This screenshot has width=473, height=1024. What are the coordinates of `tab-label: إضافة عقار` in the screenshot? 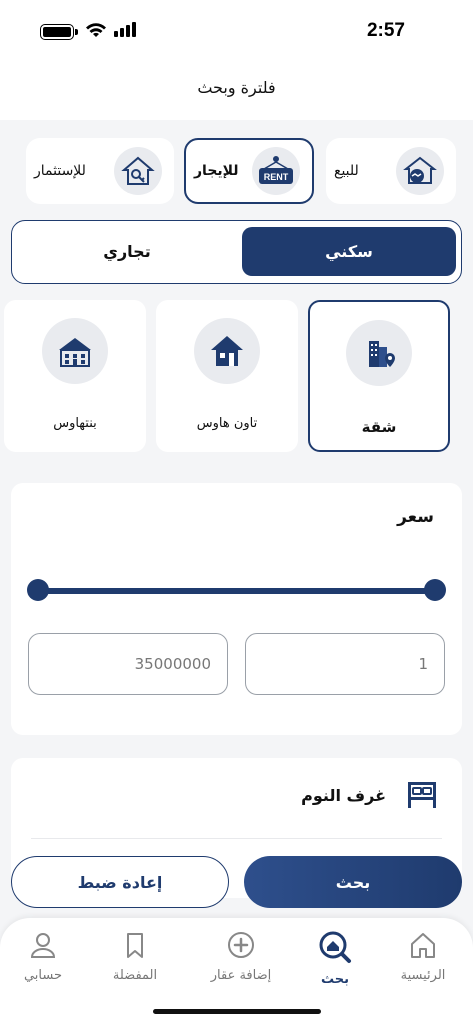 It's located at (241, 975).